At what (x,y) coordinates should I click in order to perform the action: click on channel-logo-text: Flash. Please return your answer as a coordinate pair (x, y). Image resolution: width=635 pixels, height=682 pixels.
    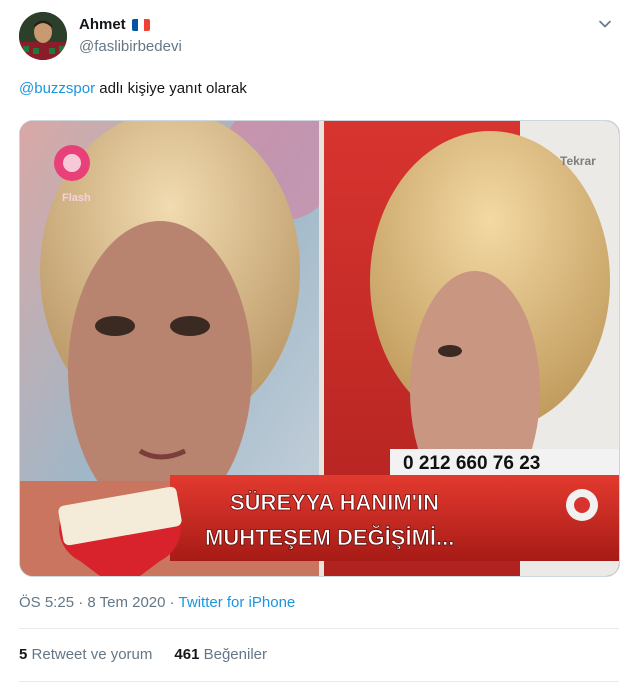
    Looking at the image, I should click on (76, 198).